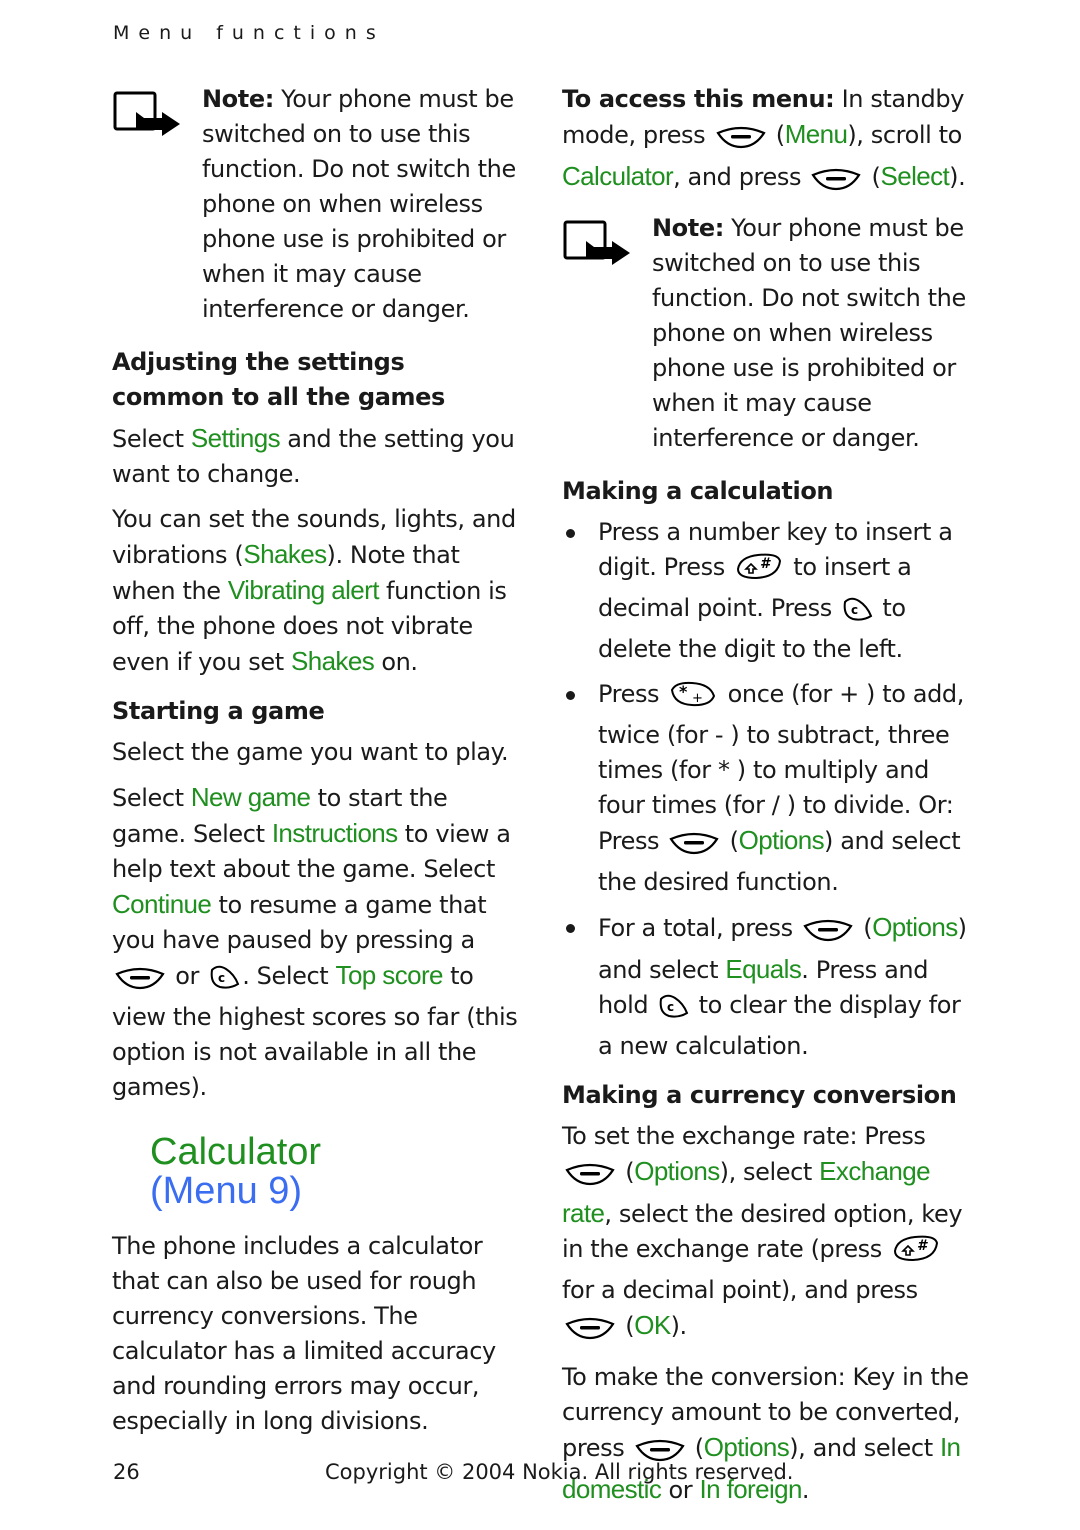  What do you see at coordinates (698, 491) in the screenshot?
I see `calculation-heading: Making a calculation` at bounding box center [698, 491].